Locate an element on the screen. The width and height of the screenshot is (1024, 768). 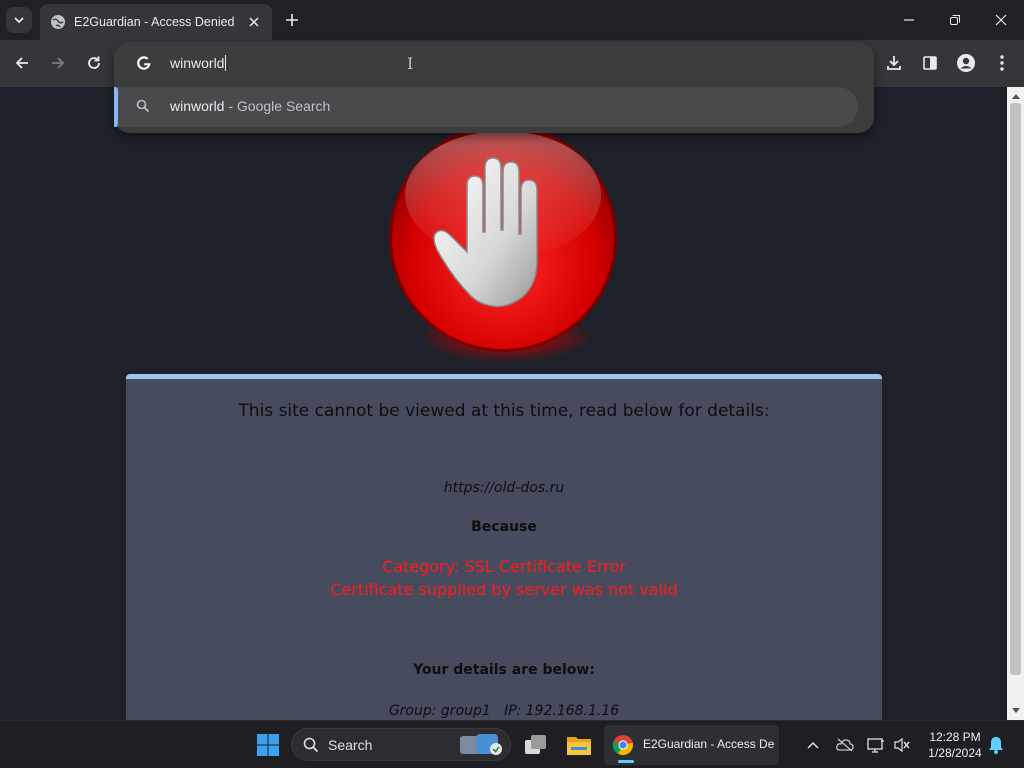
restore-button is located at coordinates (955, 20).